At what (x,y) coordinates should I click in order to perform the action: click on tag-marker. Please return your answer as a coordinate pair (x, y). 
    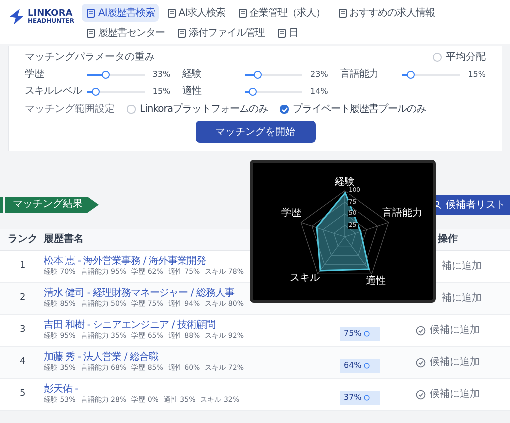
    Looking at the image, I should click on (1, 205).